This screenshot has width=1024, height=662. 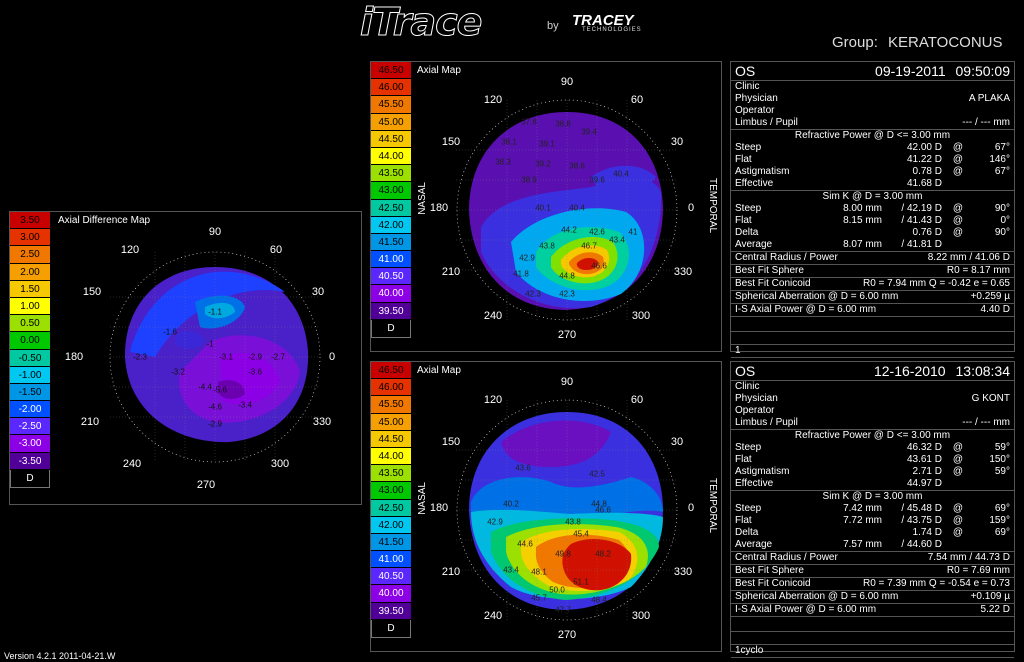 What do you see at coordinates (872, 123) in the screenshot?
I see `info-row: Limbus / Pupil --- / --- mm` at bounding box center [872, 123].